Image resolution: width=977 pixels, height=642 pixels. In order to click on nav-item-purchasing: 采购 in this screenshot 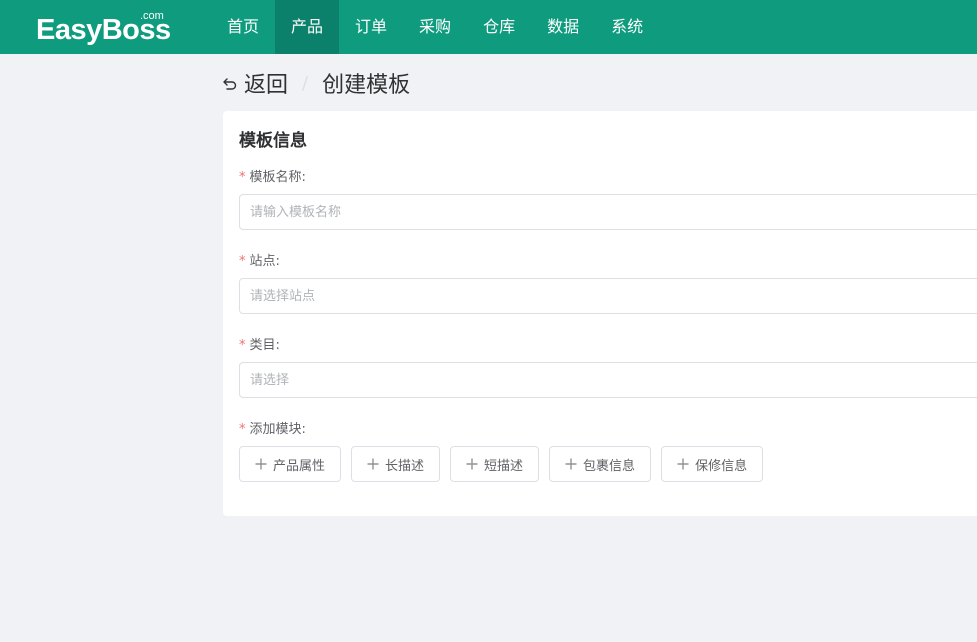, I will do `click(435, 27)`.